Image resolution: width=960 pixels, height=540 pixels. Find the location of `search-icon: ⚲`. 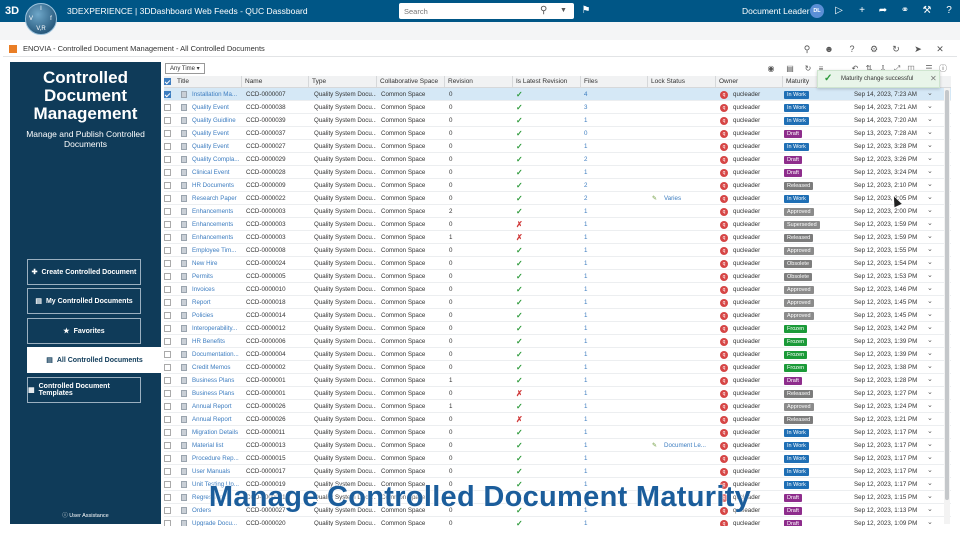

search-icon: ⚲ is located at coordinates (543, 11).